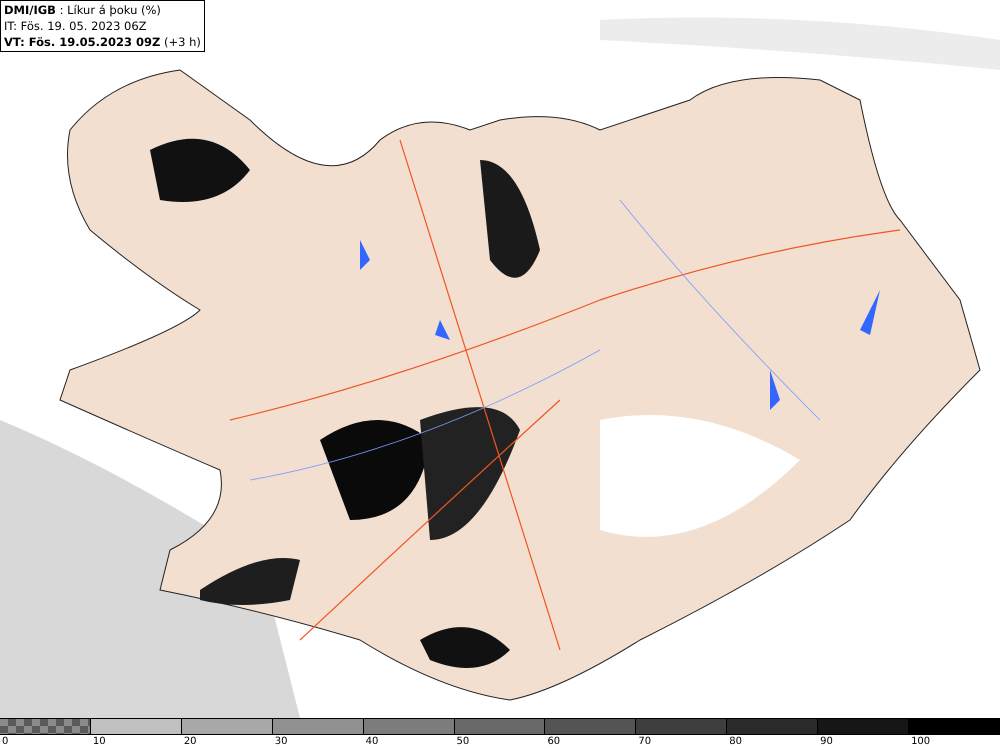 This screenshot has width=1000, height=750. I want to click on header-text: VT: Fös. 19.05.2023 09Z (+3 h), so click(102, 42).